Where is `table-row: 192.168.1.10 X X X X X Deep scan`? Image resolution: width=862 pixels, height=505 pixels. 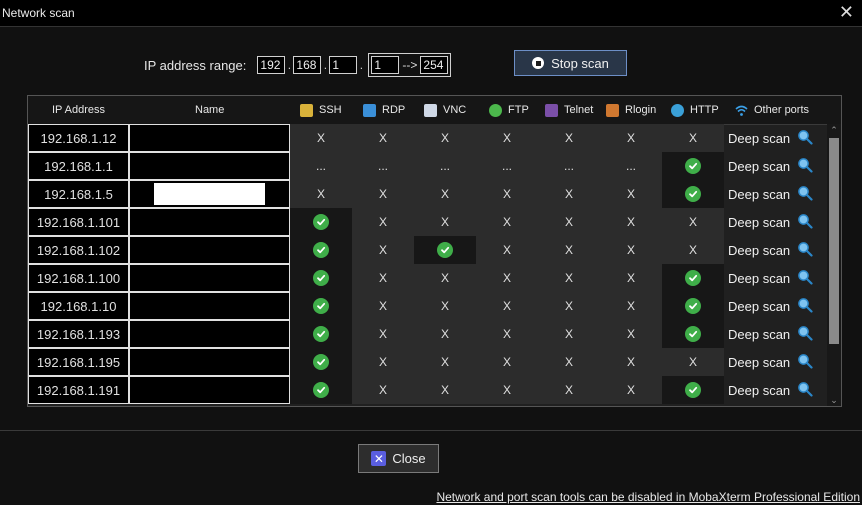
table-row: 192.168.1.10 X X X X X Deep scan is located at coordinates (427, 306).